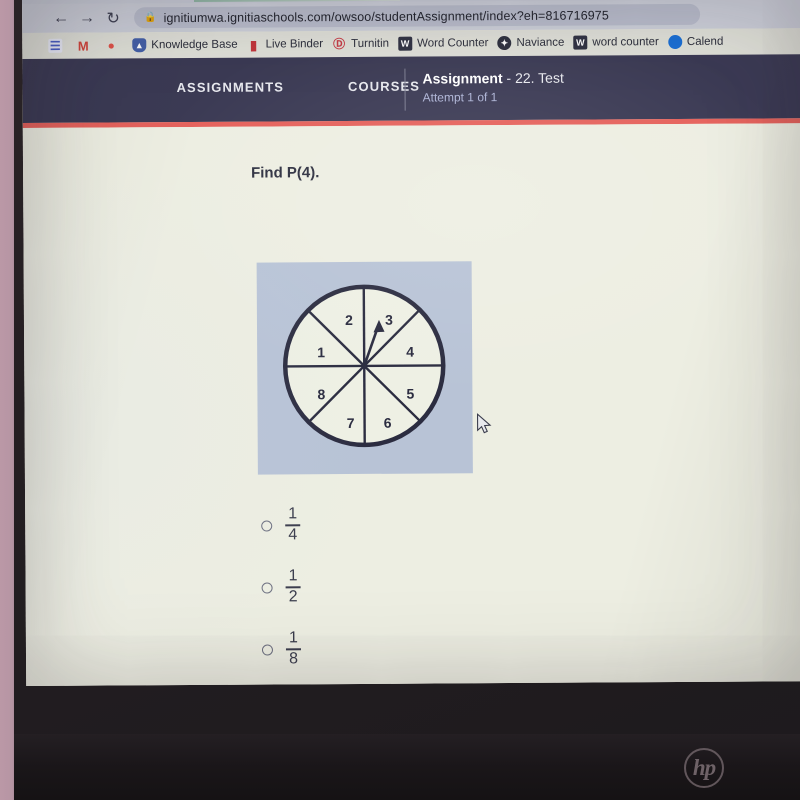 The width and height of the screenshot is (800, 800). I want to click on assignment-info: Assignment - 22. Test Attempt 1 of 1, so click(493, 87).